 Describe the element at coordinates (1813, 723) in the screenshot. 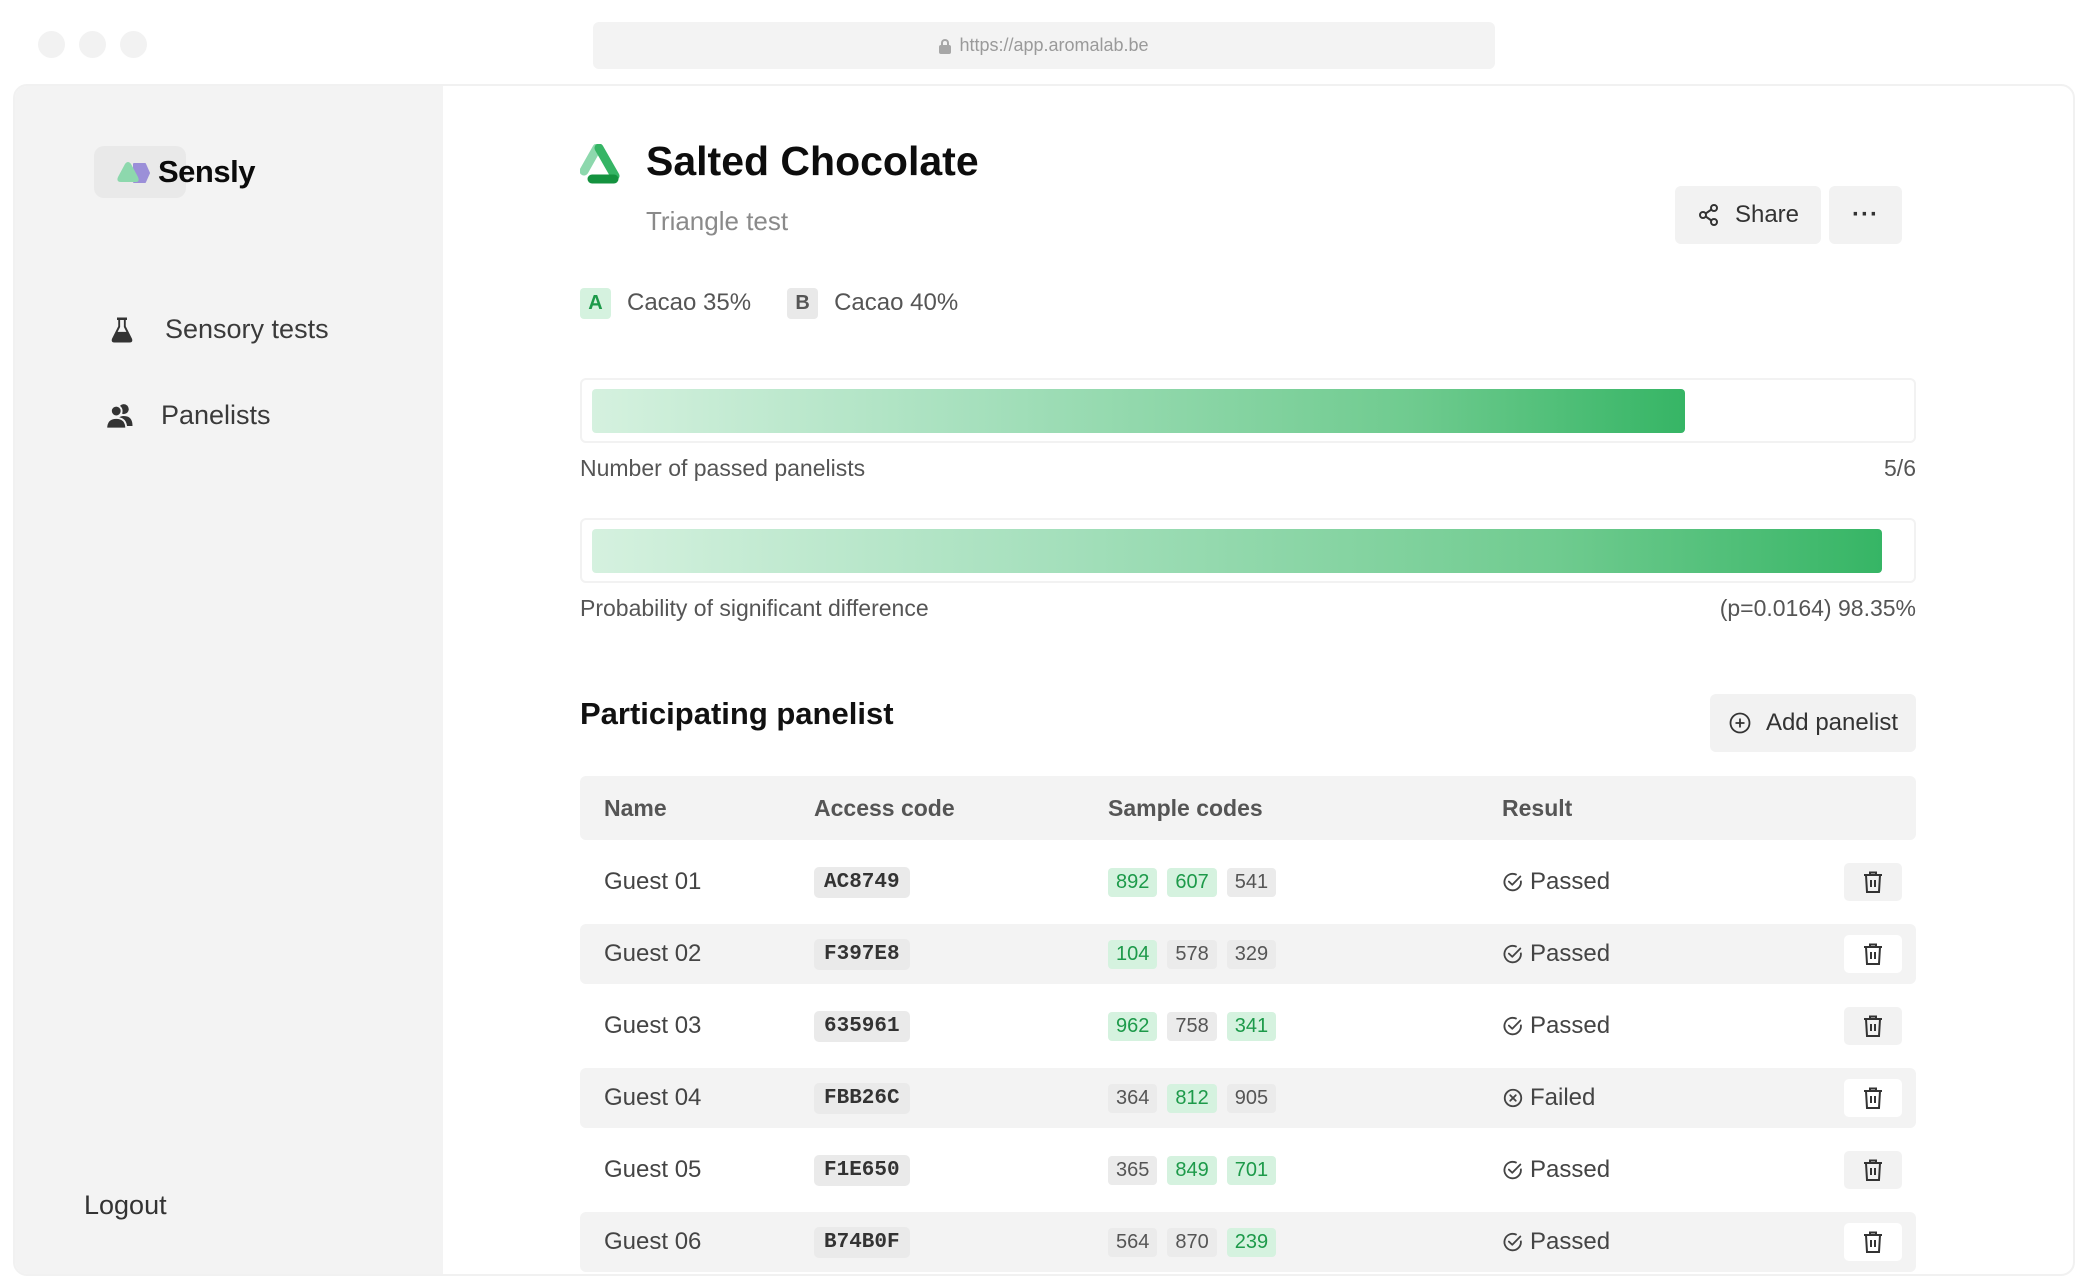

I see `add-panelist-button: Add panelist` at that location.